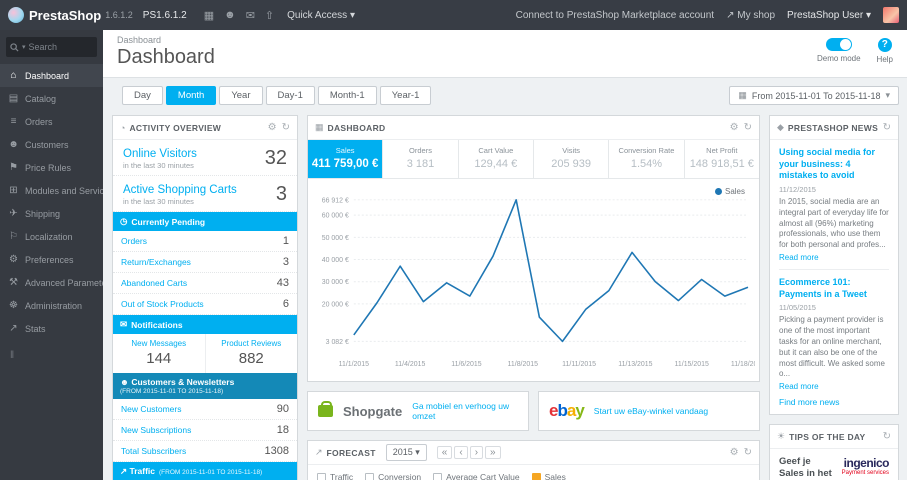  What do you see at coordinates (834, 402) in the screenshot?
I see `find-more-news-link: Find more news` at bounding box center [834, 402].